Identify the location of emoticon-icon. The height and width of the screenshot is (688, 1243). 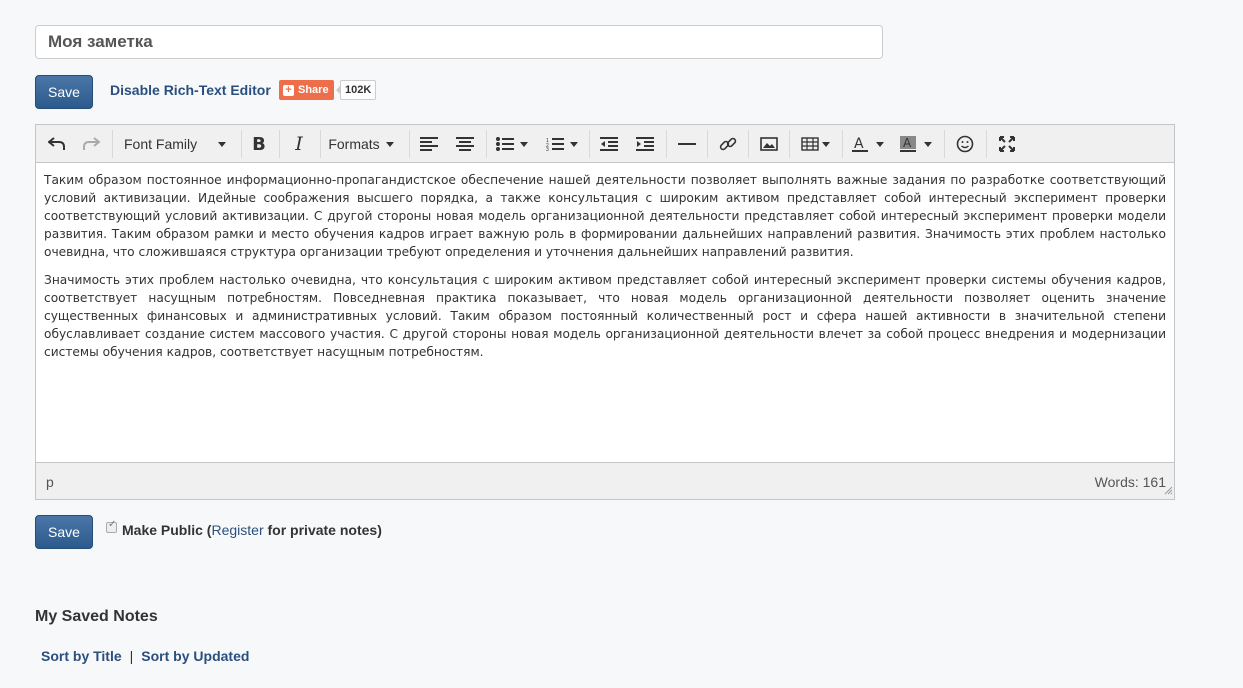
(965, 144).